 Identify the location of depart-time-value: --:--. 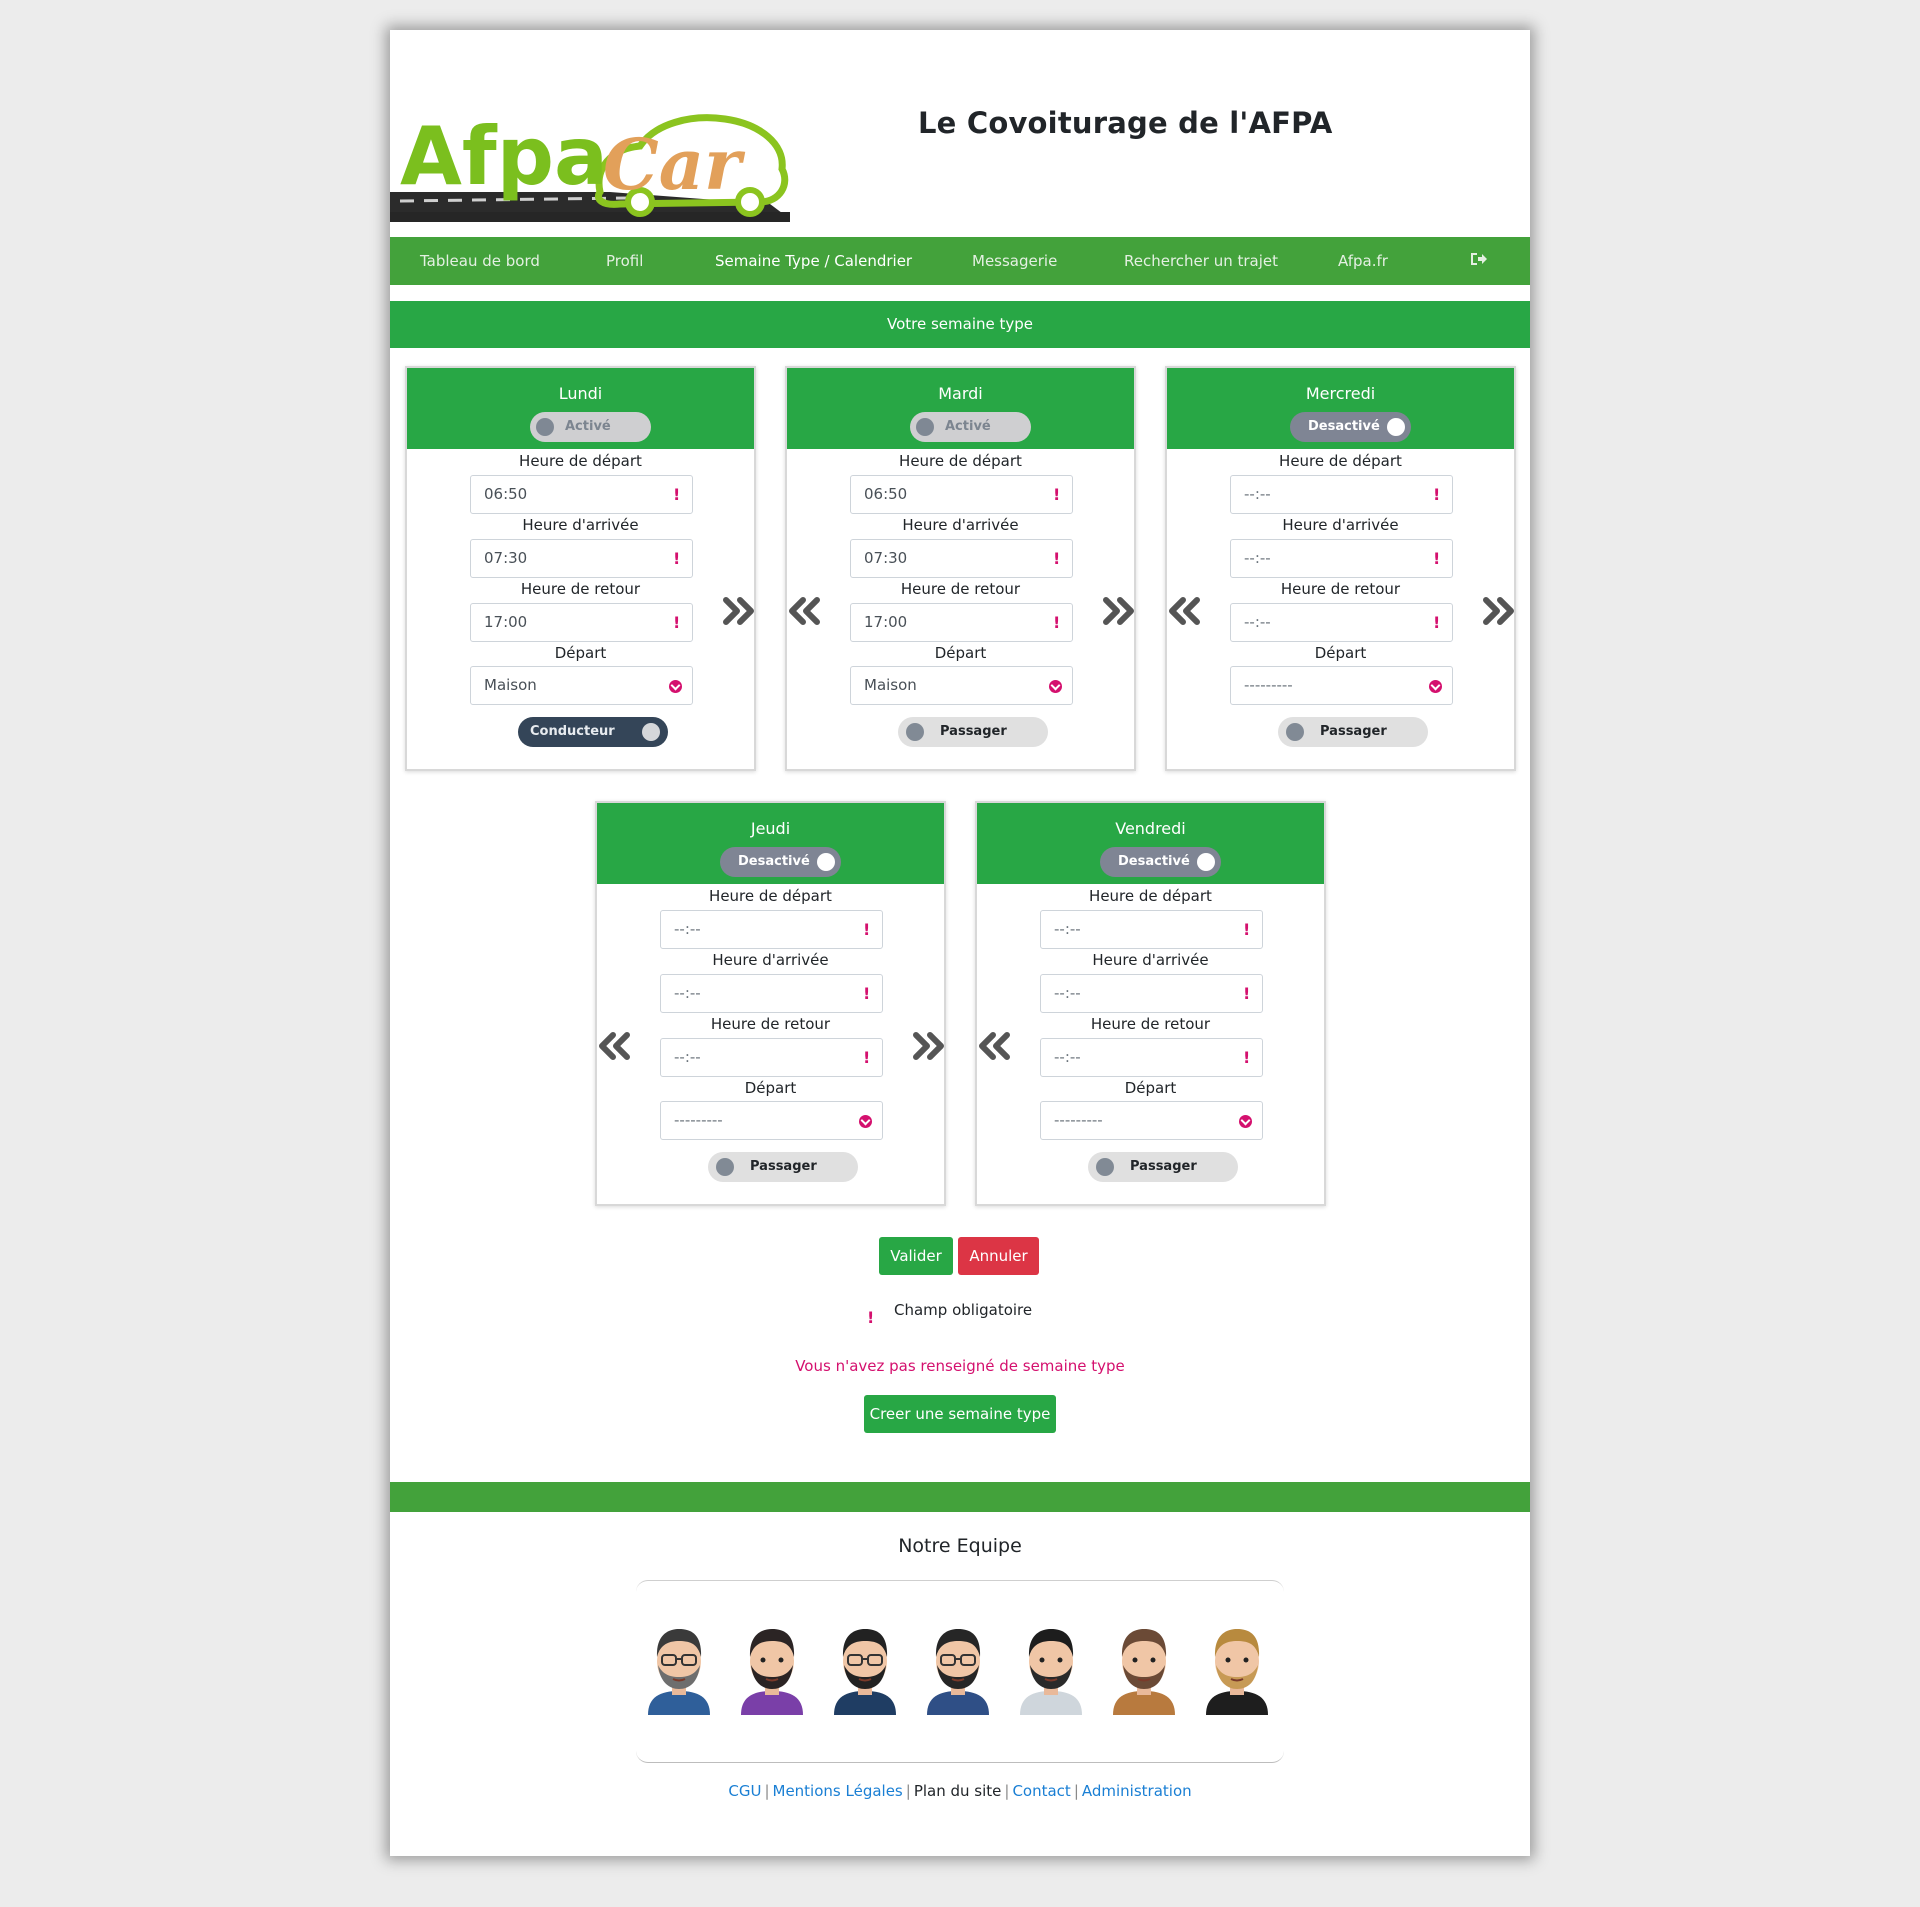
(687, 929).